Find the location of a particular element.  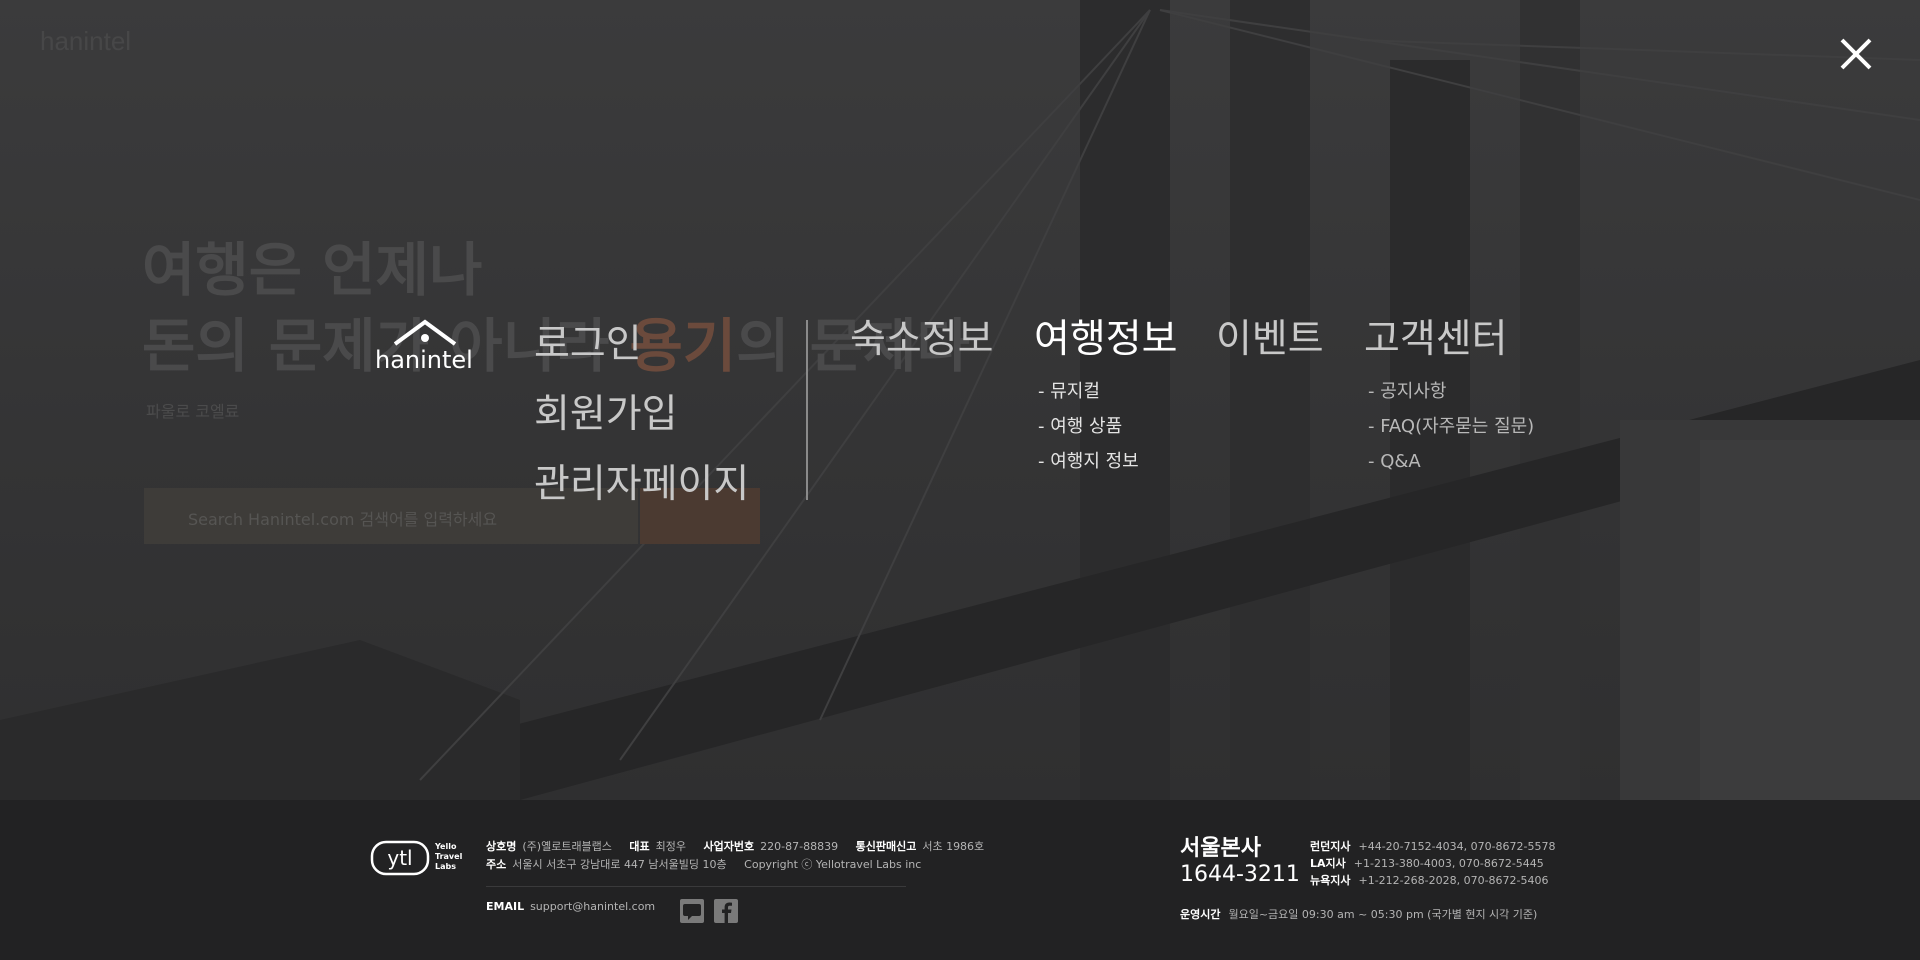

branch-label: LA지사 is located at coordinates (1328, 863).